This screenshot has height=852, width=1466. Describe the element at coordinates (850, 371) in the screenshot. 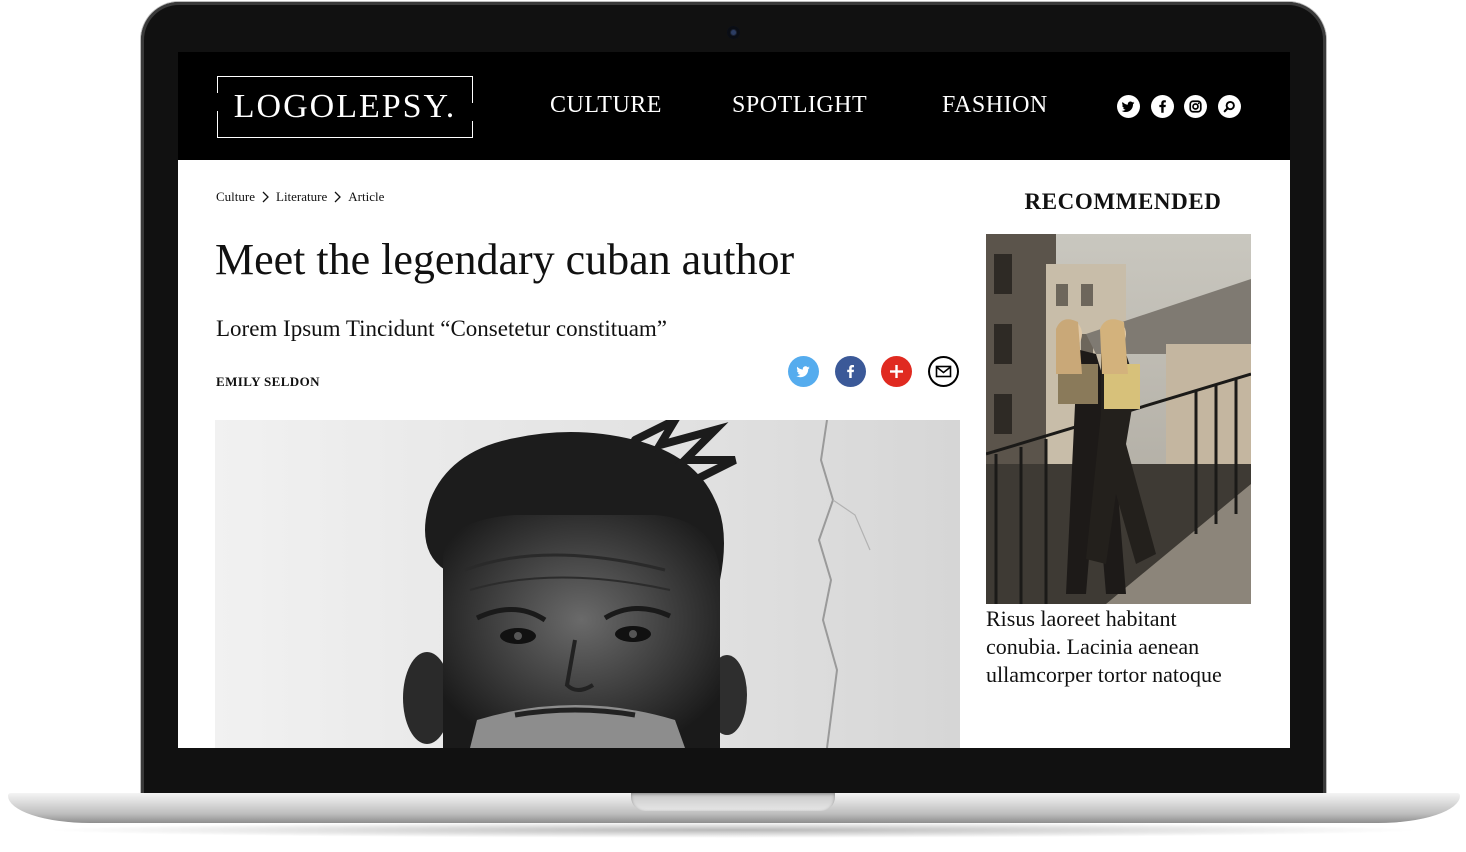

I see `share-facebook-button` at that location.